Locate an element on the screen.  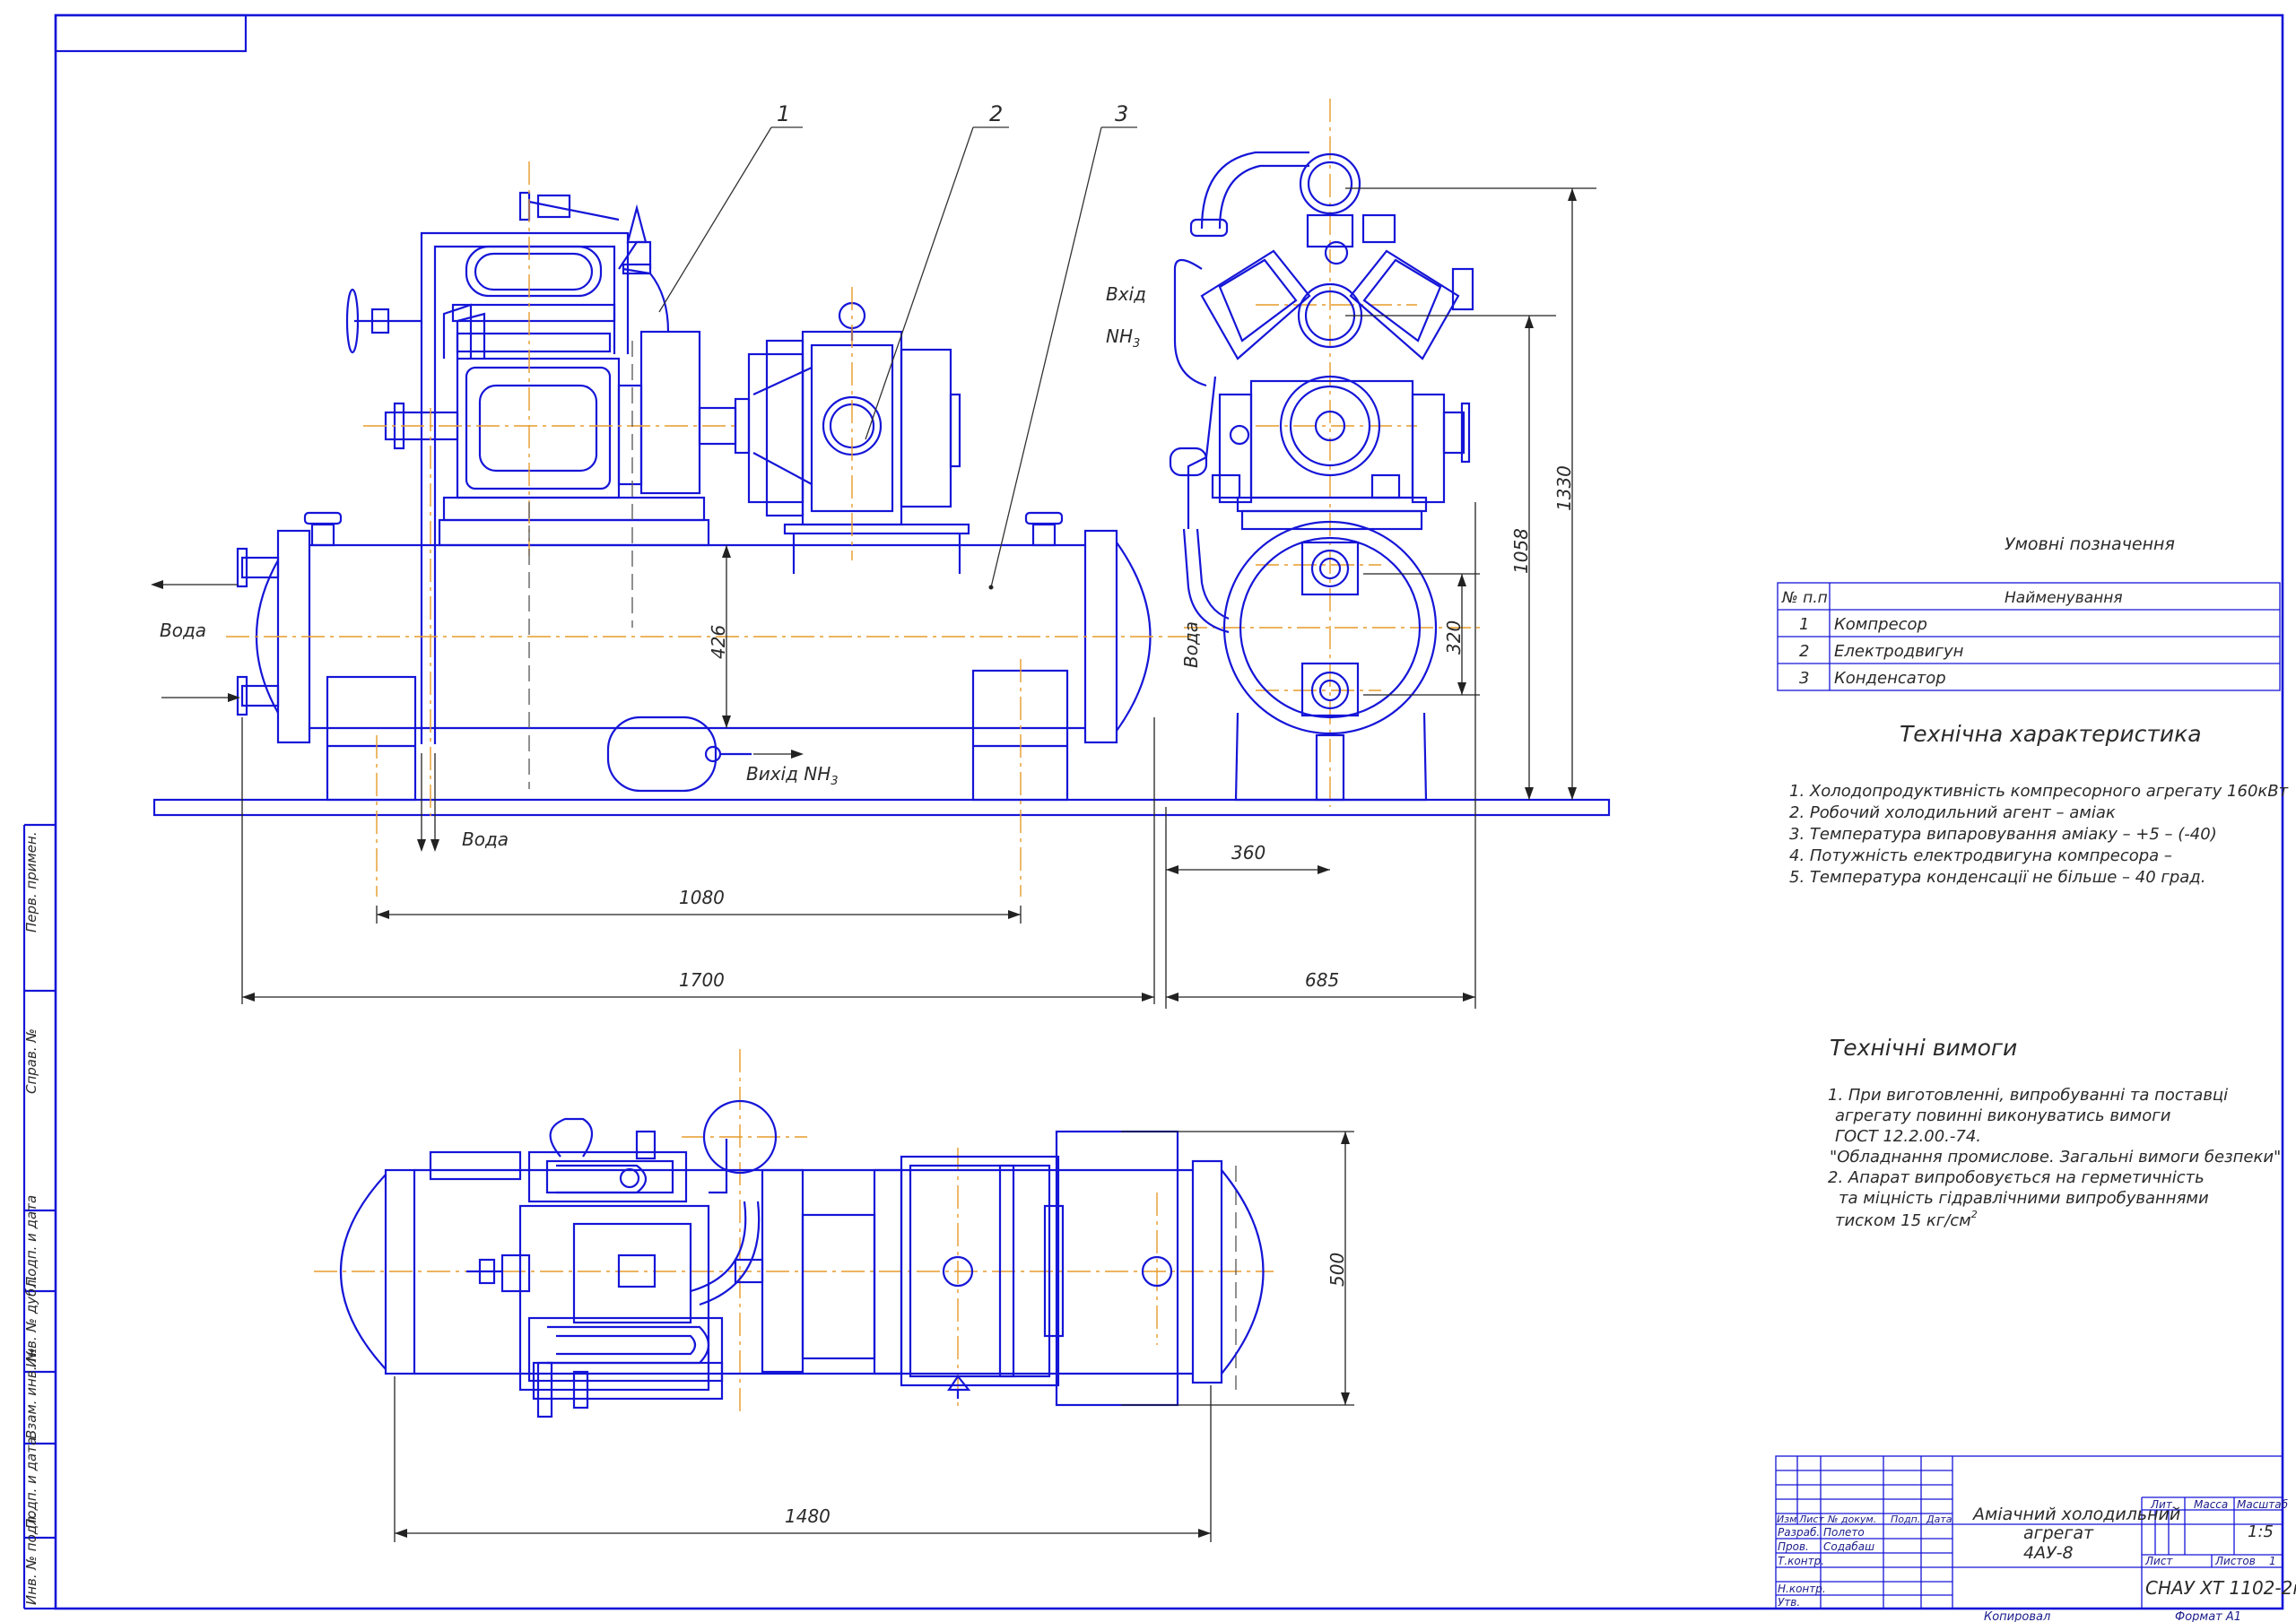
dim-1480: 1480 is located at coordinates (808, 1516).